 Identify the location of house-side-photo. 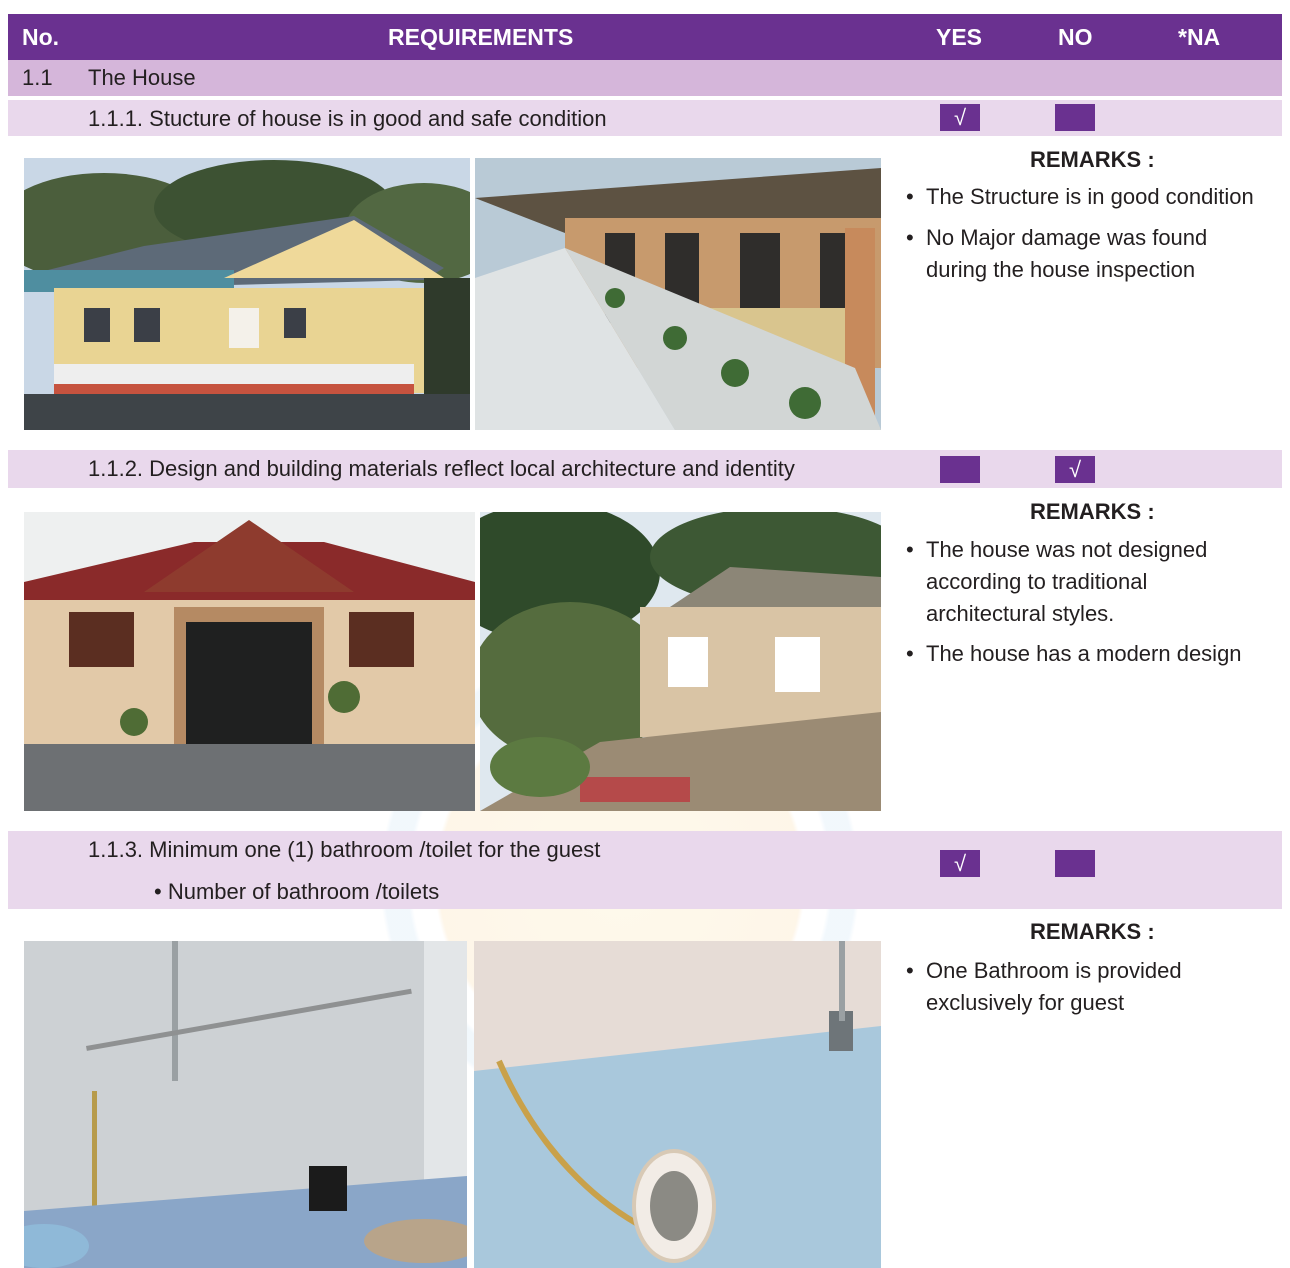
(680, 661).